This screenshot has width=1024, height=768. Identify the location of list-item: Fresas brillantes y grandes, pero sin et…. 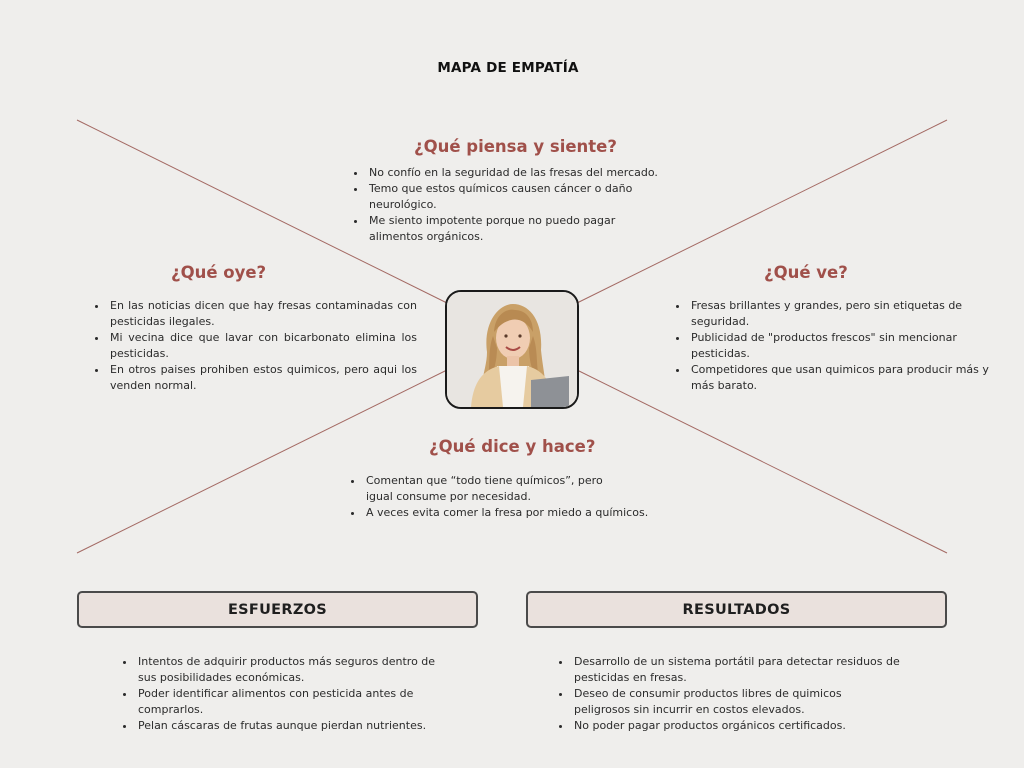
(839, 314).